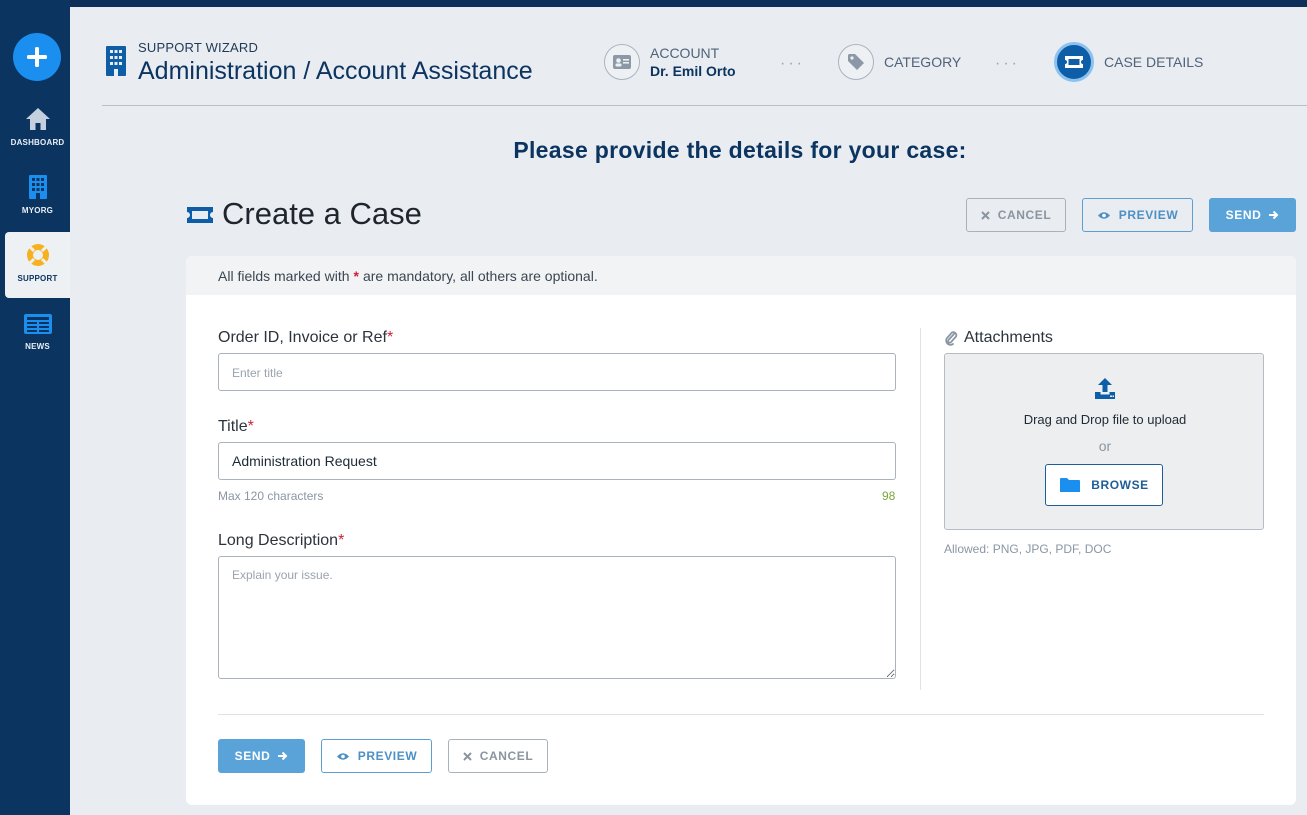  What do you see at coordinates (37, 346) in the screenshot?
I see `sidebar-item-label: NEWS` at bounding box center [37, 346].